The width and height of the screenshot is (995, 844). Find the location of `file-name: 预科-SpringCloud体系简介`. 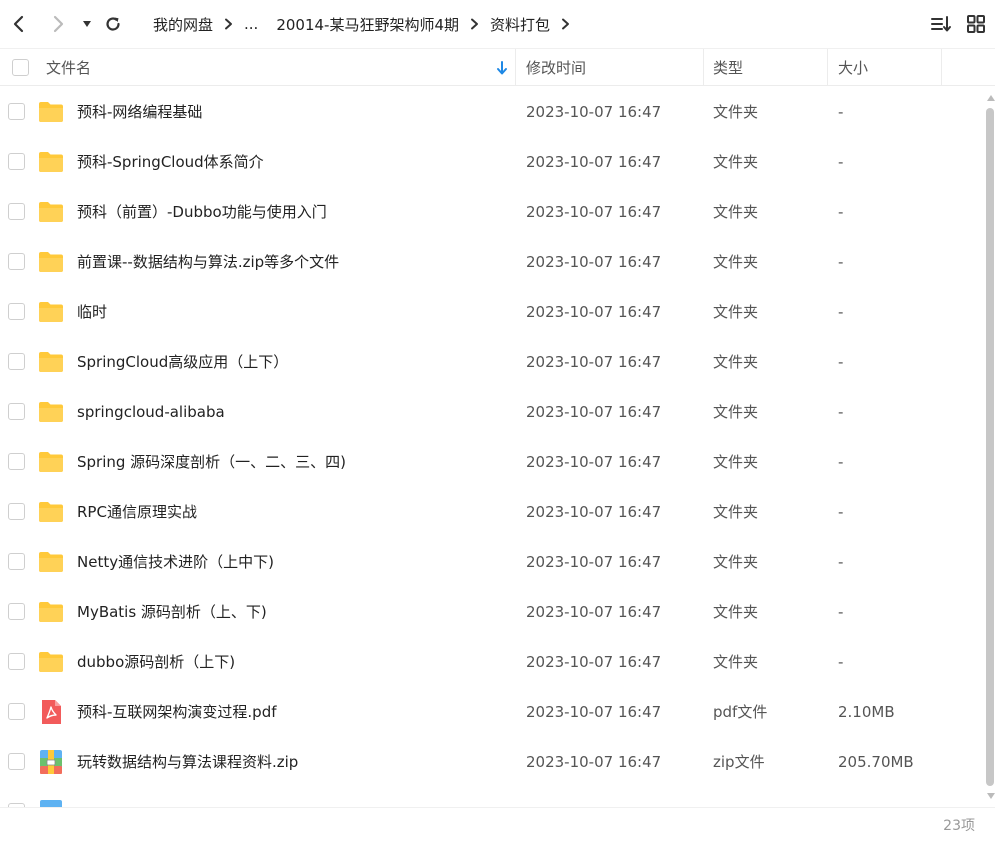

file-name: 预科-SpringCloud体系简介 is located at coordinates (170, 162).